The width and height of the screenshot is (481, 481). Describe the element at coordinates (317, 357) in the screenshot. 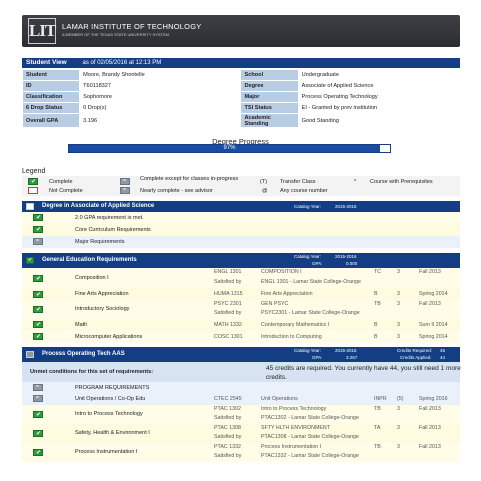

I see `pot-gpa-label: GPA:` at that location.